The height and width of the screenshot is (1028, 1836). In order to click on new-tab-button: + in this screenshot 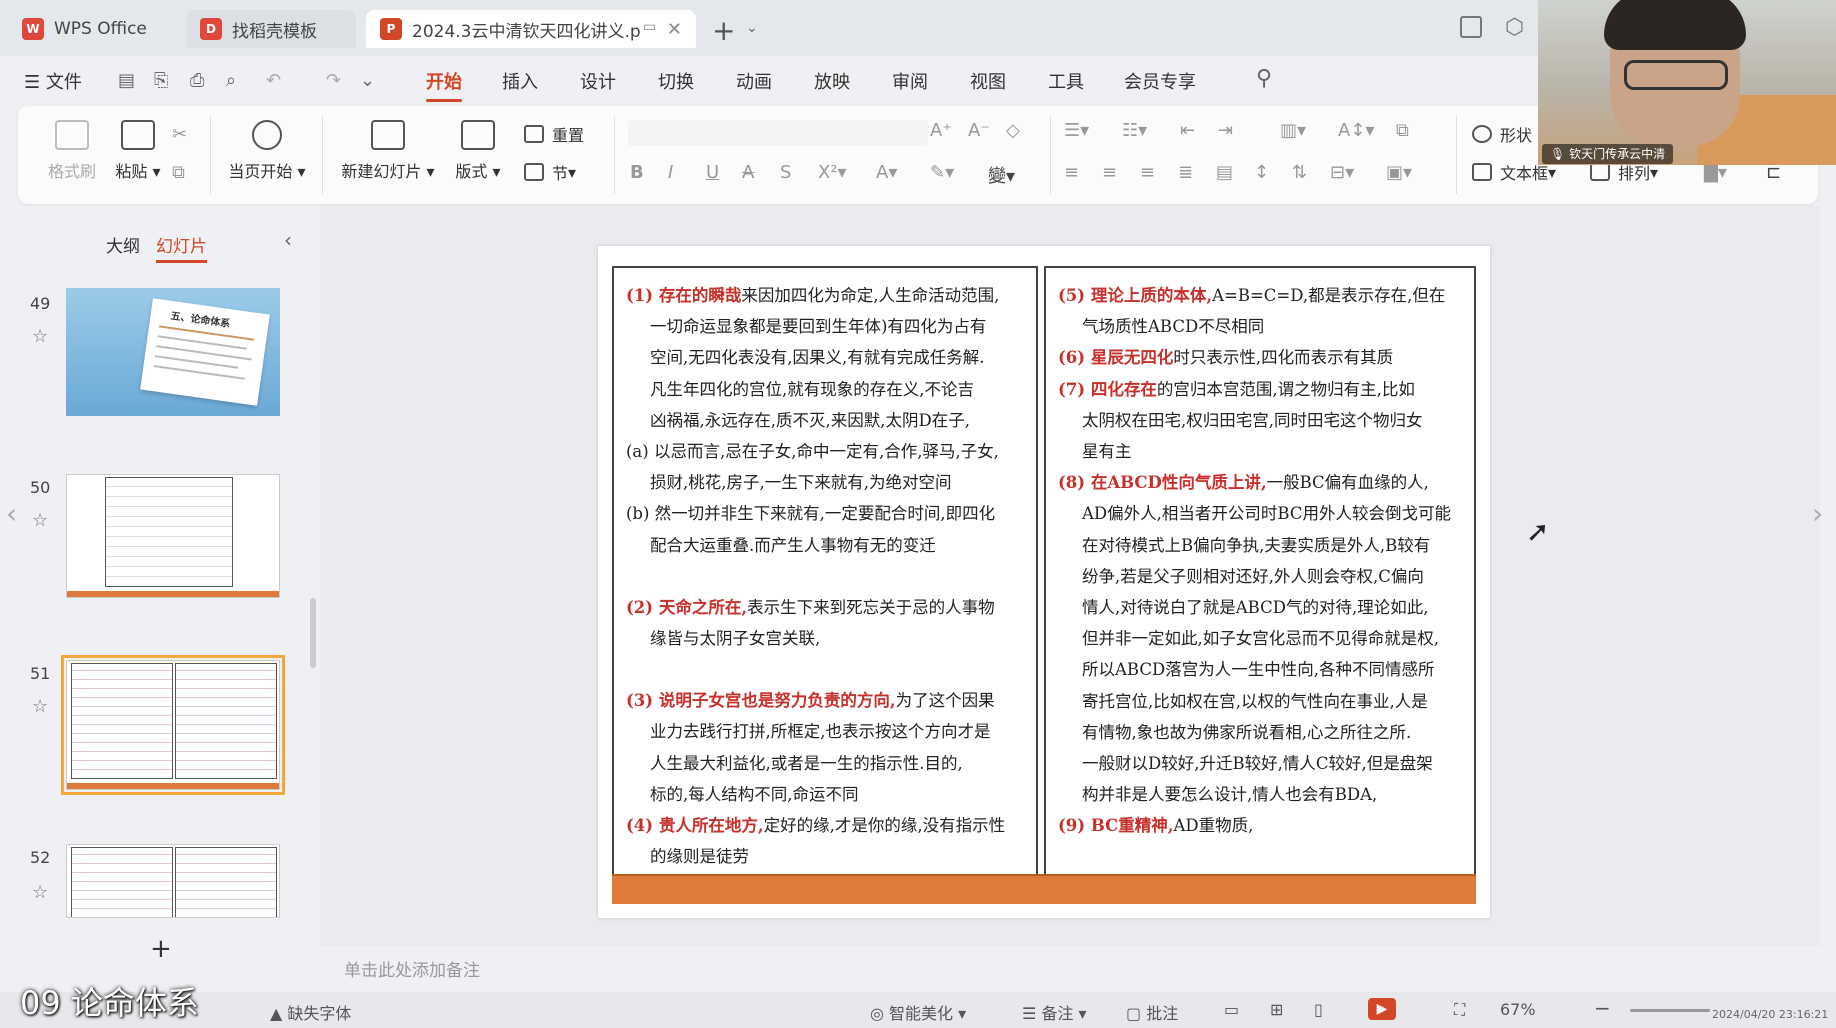, I will do `click(723, 30)`.